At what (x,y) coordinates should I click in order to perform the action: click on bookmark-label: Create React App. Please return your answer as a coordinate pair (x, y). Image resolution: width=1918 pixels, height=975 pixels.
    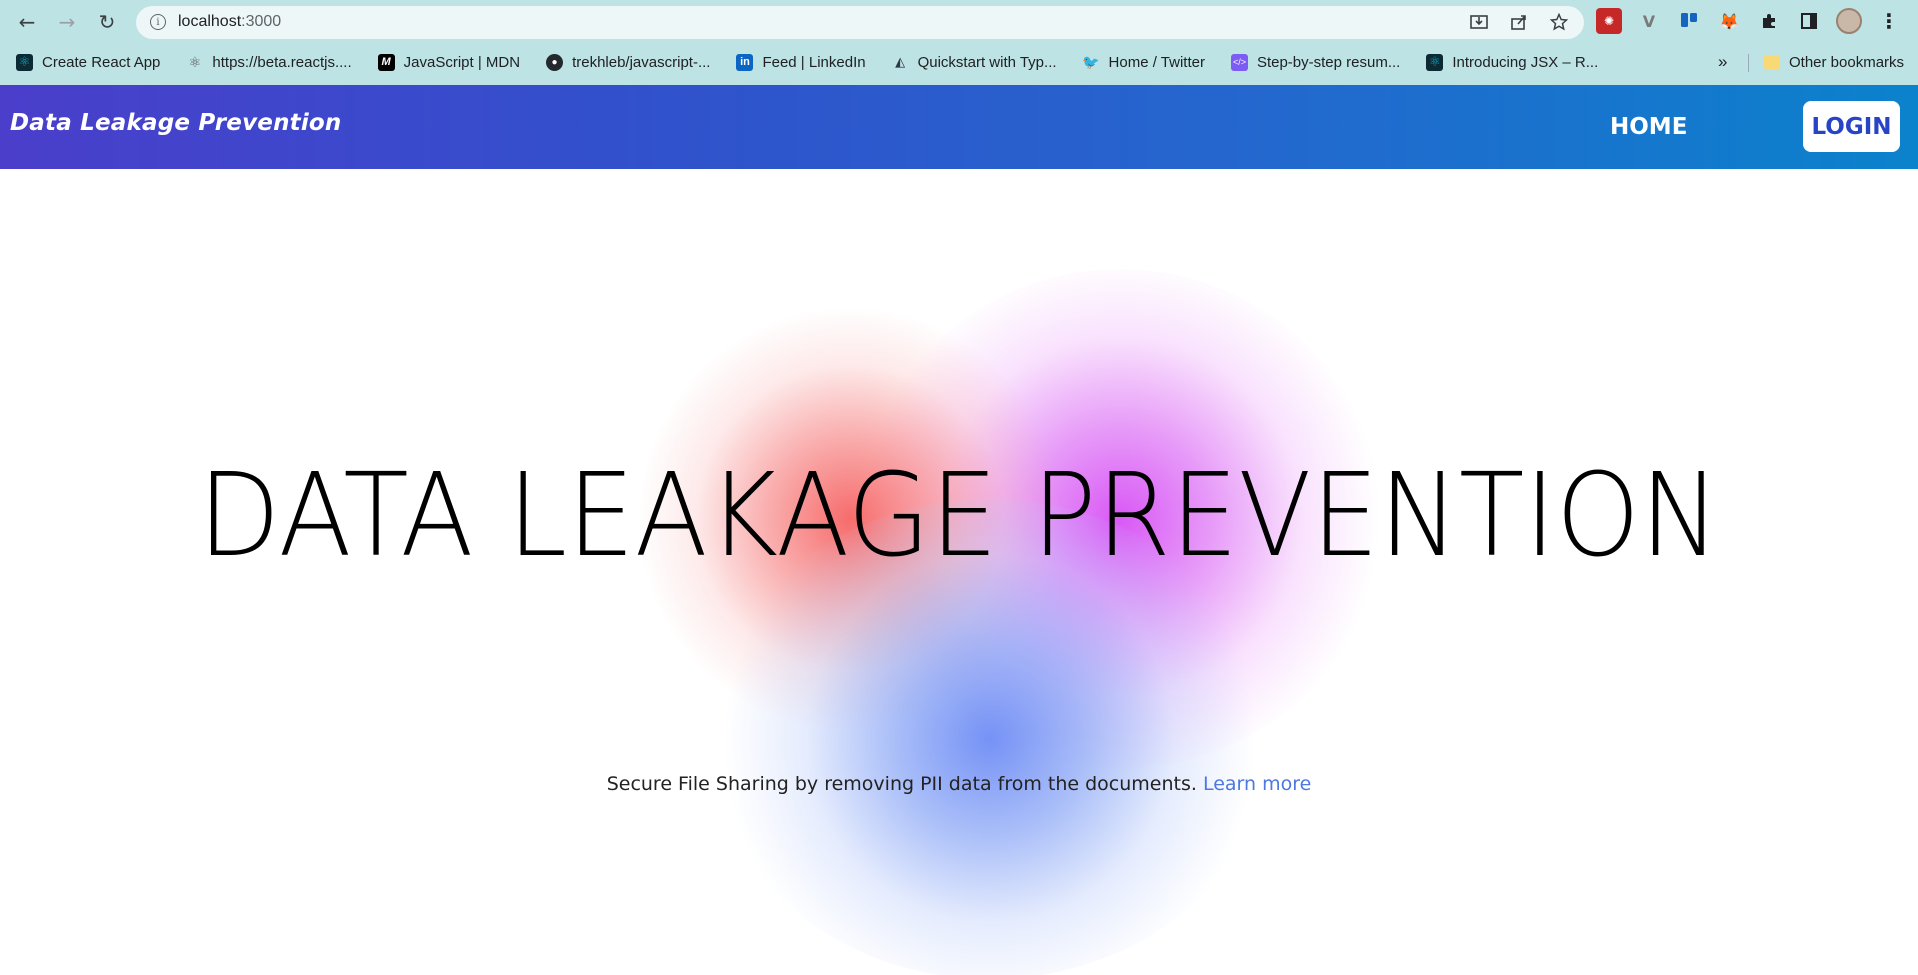
    Looking at the image, I should click on (101, 62).